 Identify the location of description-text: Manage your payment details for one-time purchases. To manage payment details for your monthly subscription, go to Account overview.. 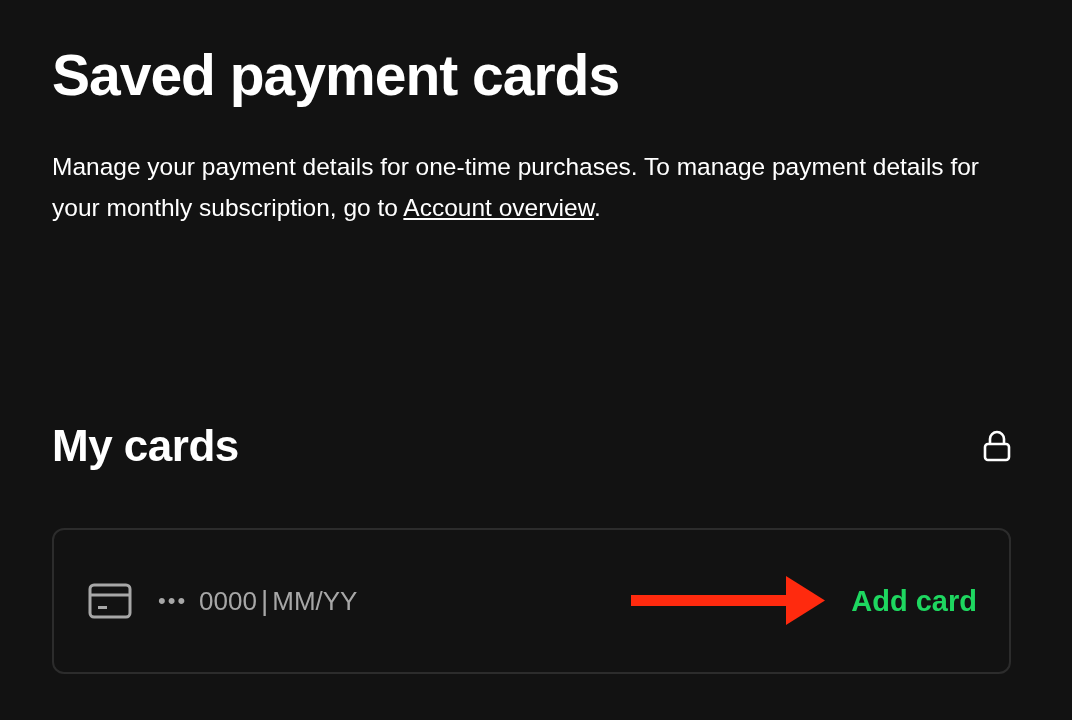
(516, 187).